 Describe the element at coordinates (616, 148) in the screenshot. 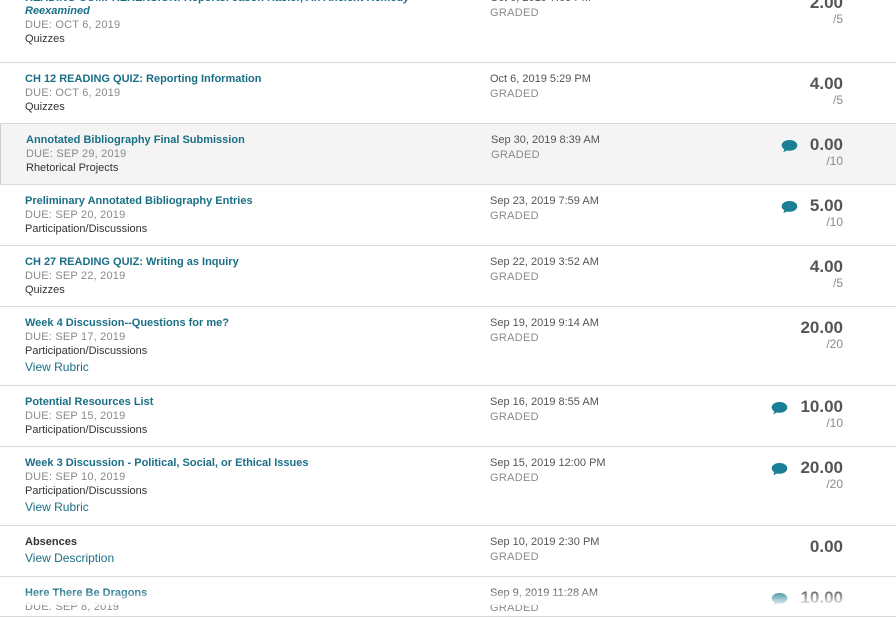

I see `grade-dates: Sep 30, 2019 8:39 AM GRADED` at that location.